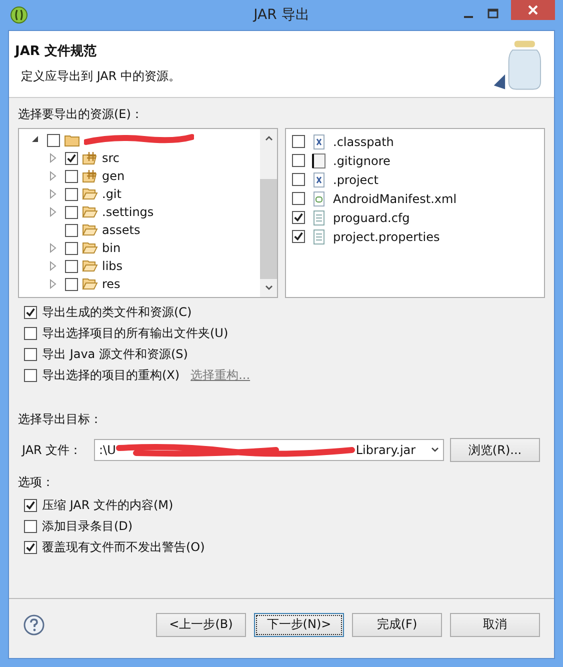 This screenshot has height=667, width=563. I want to click on checkbox-label: 导出选择项目的所有输出文件夹(U), so click(135, 333).